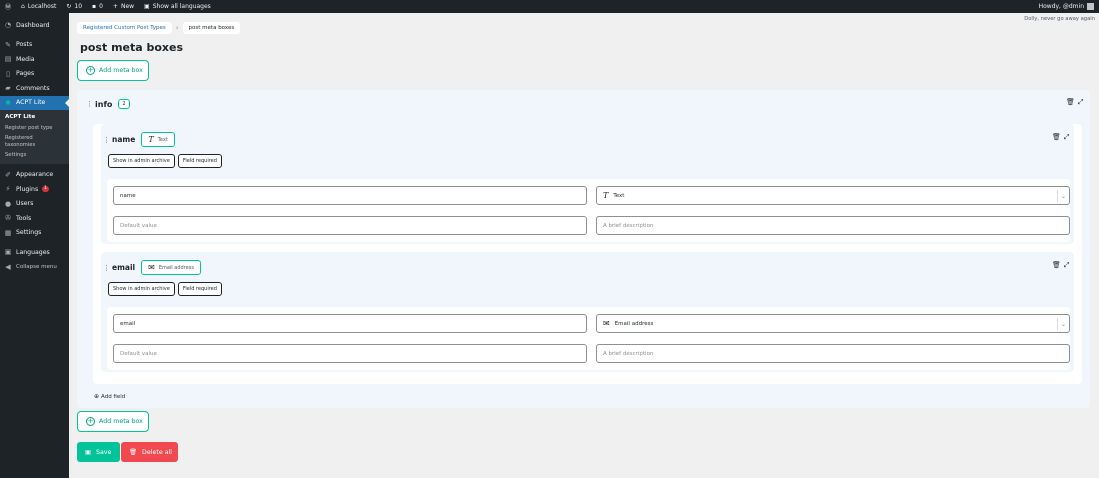 This screenshot has width=1099, height=478. Describe the element at coordinates (8, 88) in the screenshot. I see `comment-icon: ▰` at that location.